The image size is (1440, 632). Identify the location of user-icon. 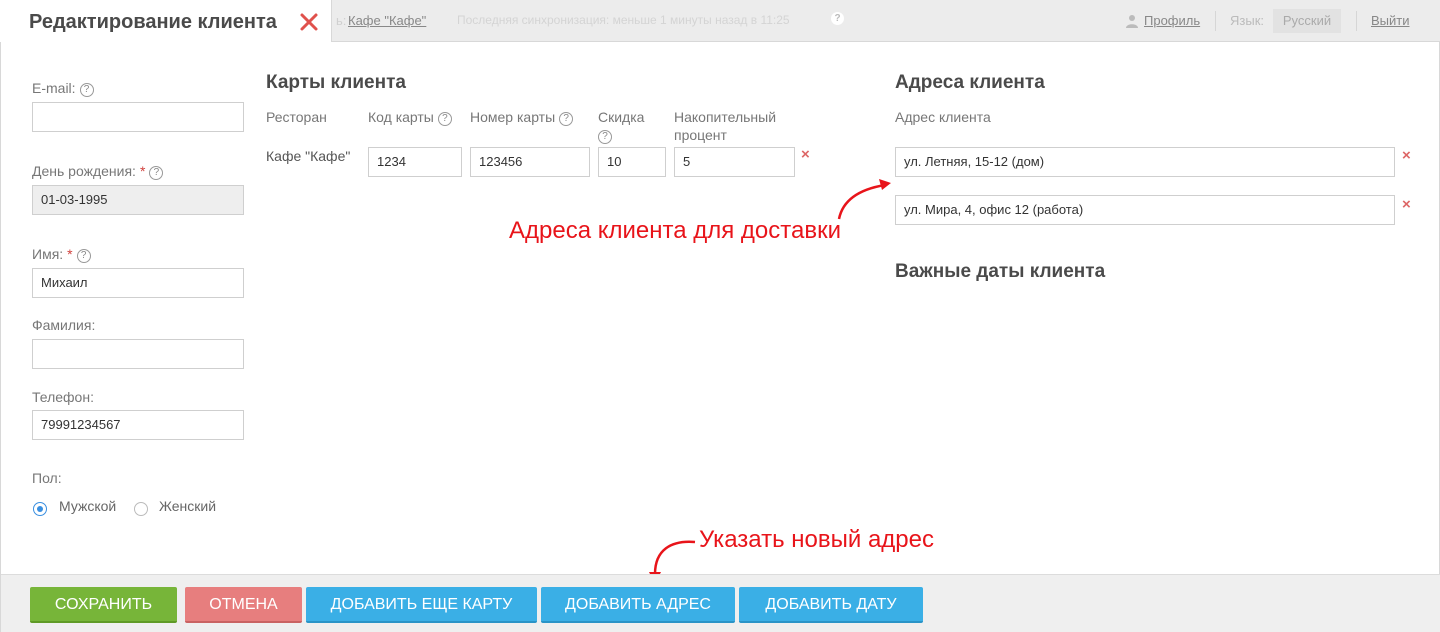
(1132, 21).